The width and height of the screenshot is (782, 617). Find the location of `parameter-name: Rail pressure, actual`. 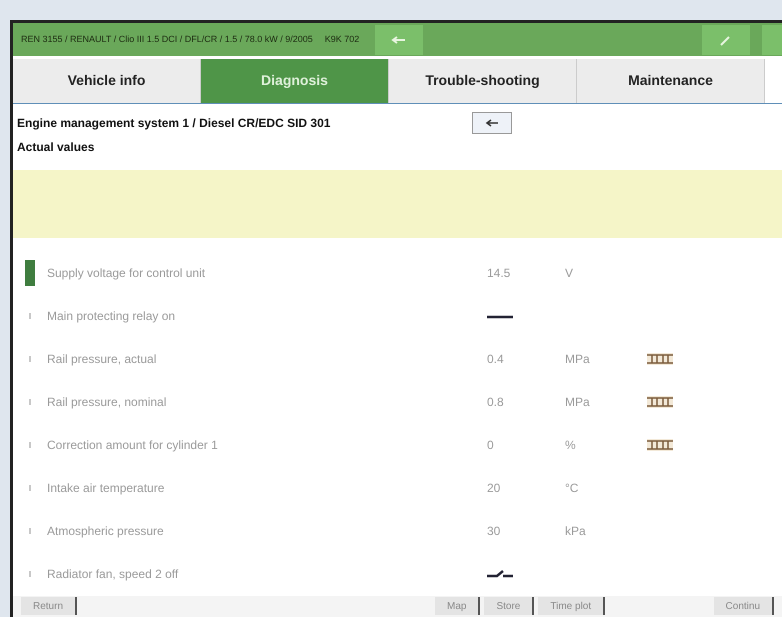

parameter-name: Rail pressure, actual is located at coordinates (102, 359).